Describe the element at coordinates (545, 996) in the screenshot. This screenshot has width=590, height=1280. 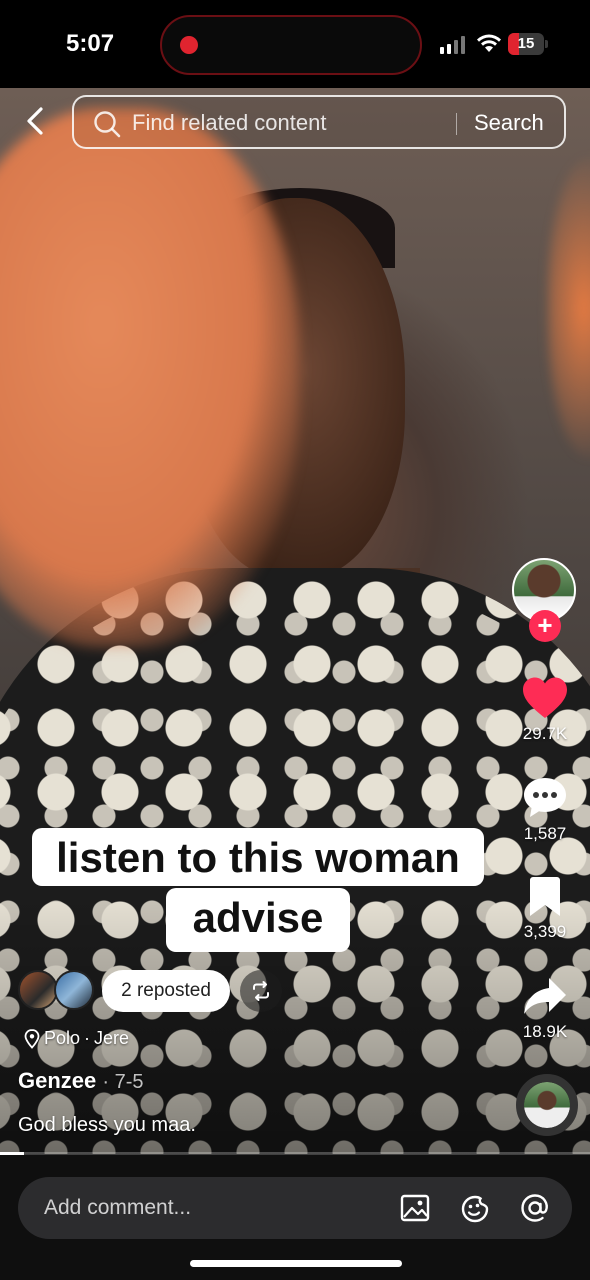
I see `share-arrow-icon` at that location.